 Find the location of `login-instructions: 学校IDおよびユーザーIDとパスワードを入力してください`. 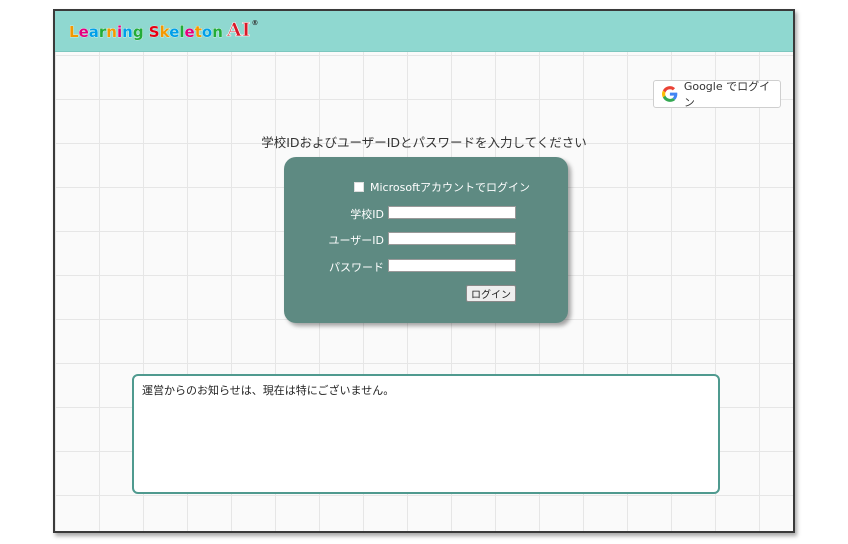

login-instructions: 学校IDおよびユーザーIDとパスワードを入力してください is located at coordinates (424, 142).